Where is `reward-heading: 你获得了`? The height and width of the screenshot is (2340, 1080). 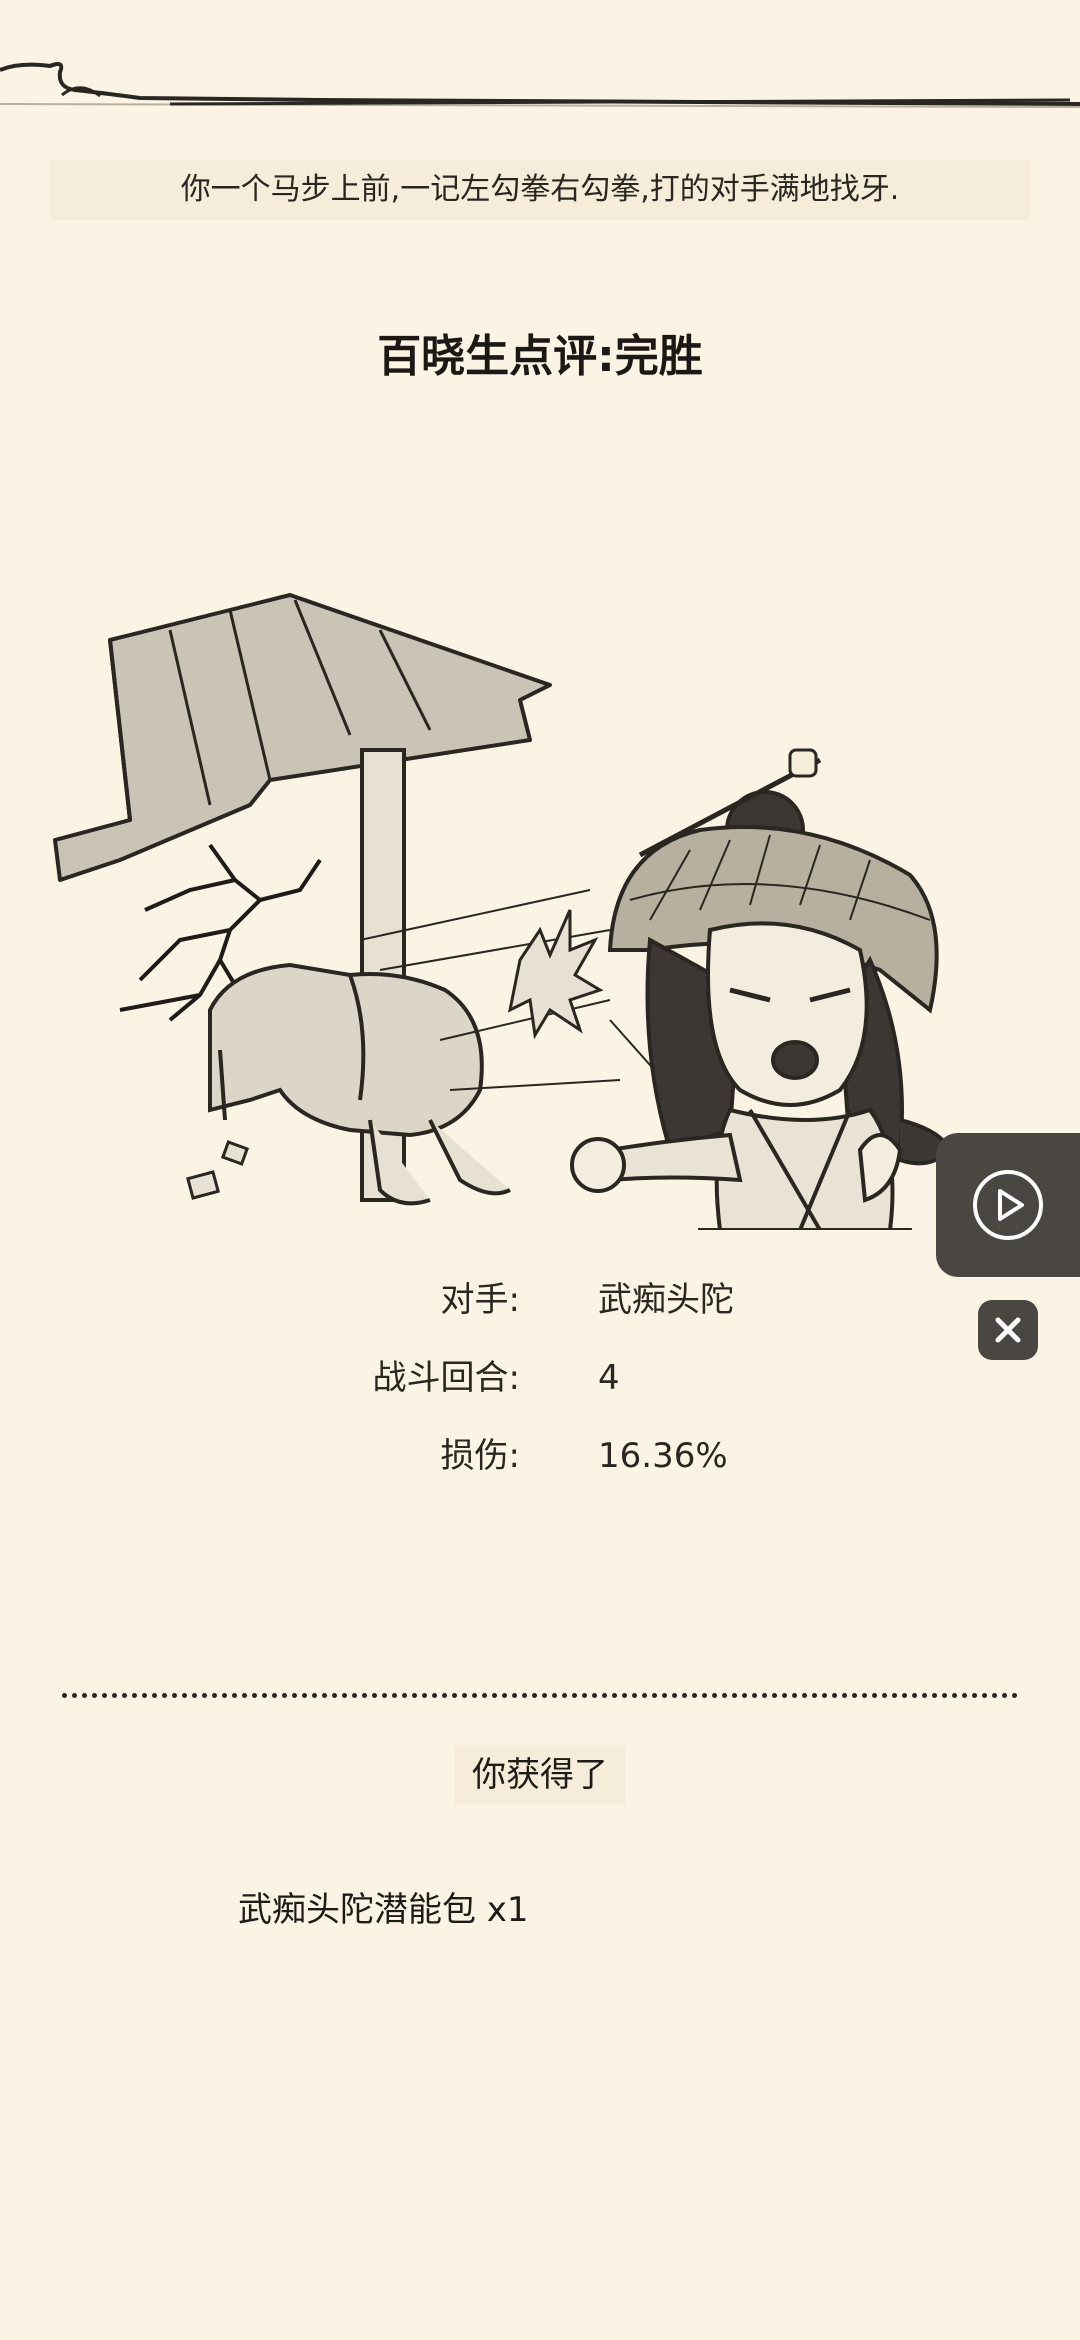
reward-heading: 你获得了 is located at coordinates (540, 1775).